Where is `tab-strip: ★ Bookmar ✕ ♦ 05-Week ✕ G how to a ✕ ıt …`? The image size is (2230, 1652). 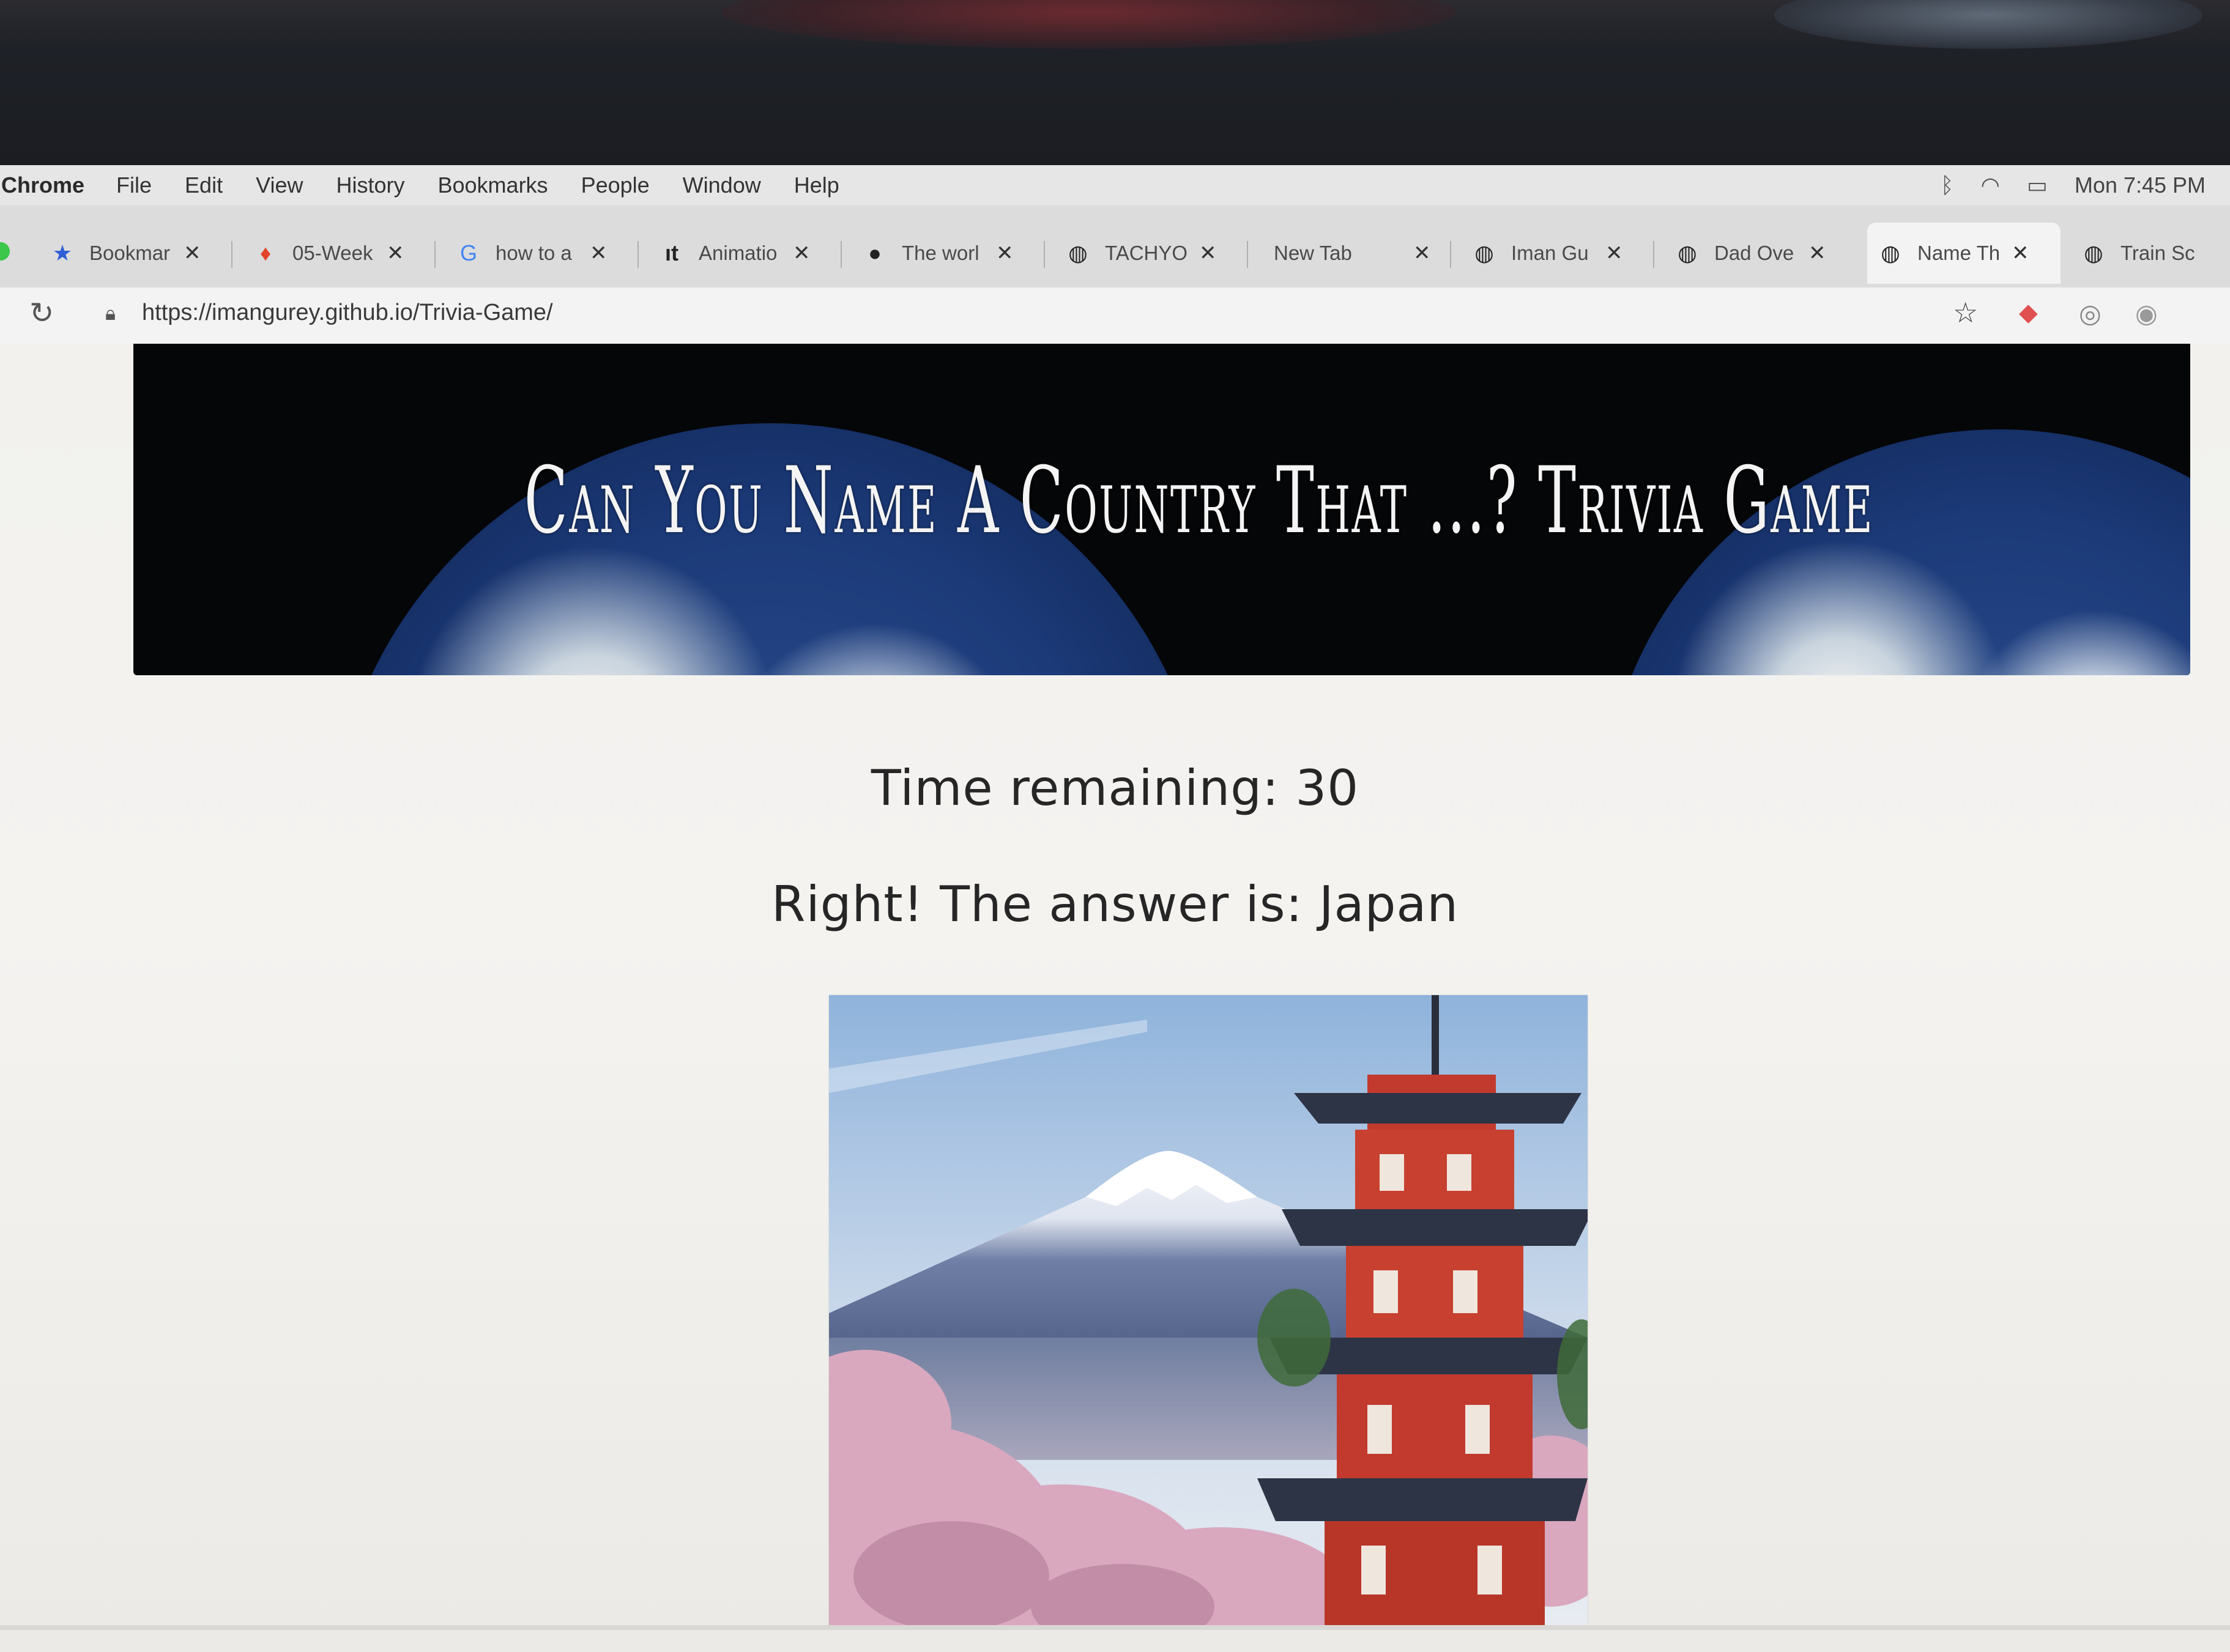 tab-strip: ★ Bookmar ✕ ♦ 05-Week ✕ G how to a ✕ ıt … is located at coordinates (1115, 247).